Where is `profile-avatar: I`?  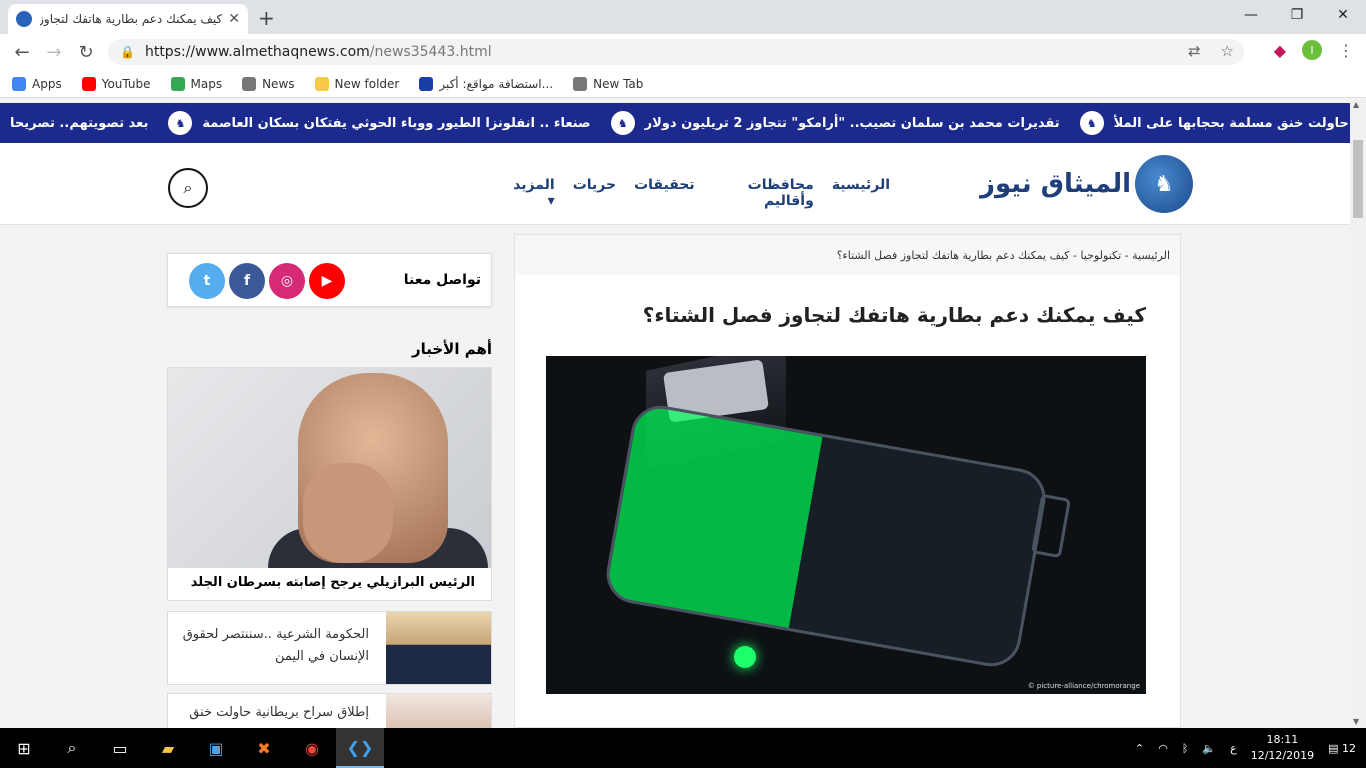
profile-avatar: I is located at coordinates (1312, 50).